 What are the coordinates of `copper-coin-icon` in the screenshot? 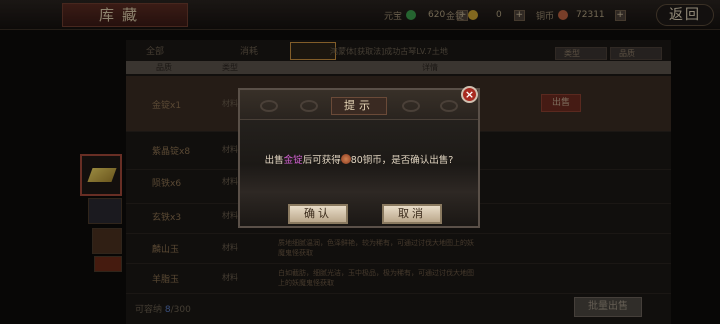 It's located at (345, 159).